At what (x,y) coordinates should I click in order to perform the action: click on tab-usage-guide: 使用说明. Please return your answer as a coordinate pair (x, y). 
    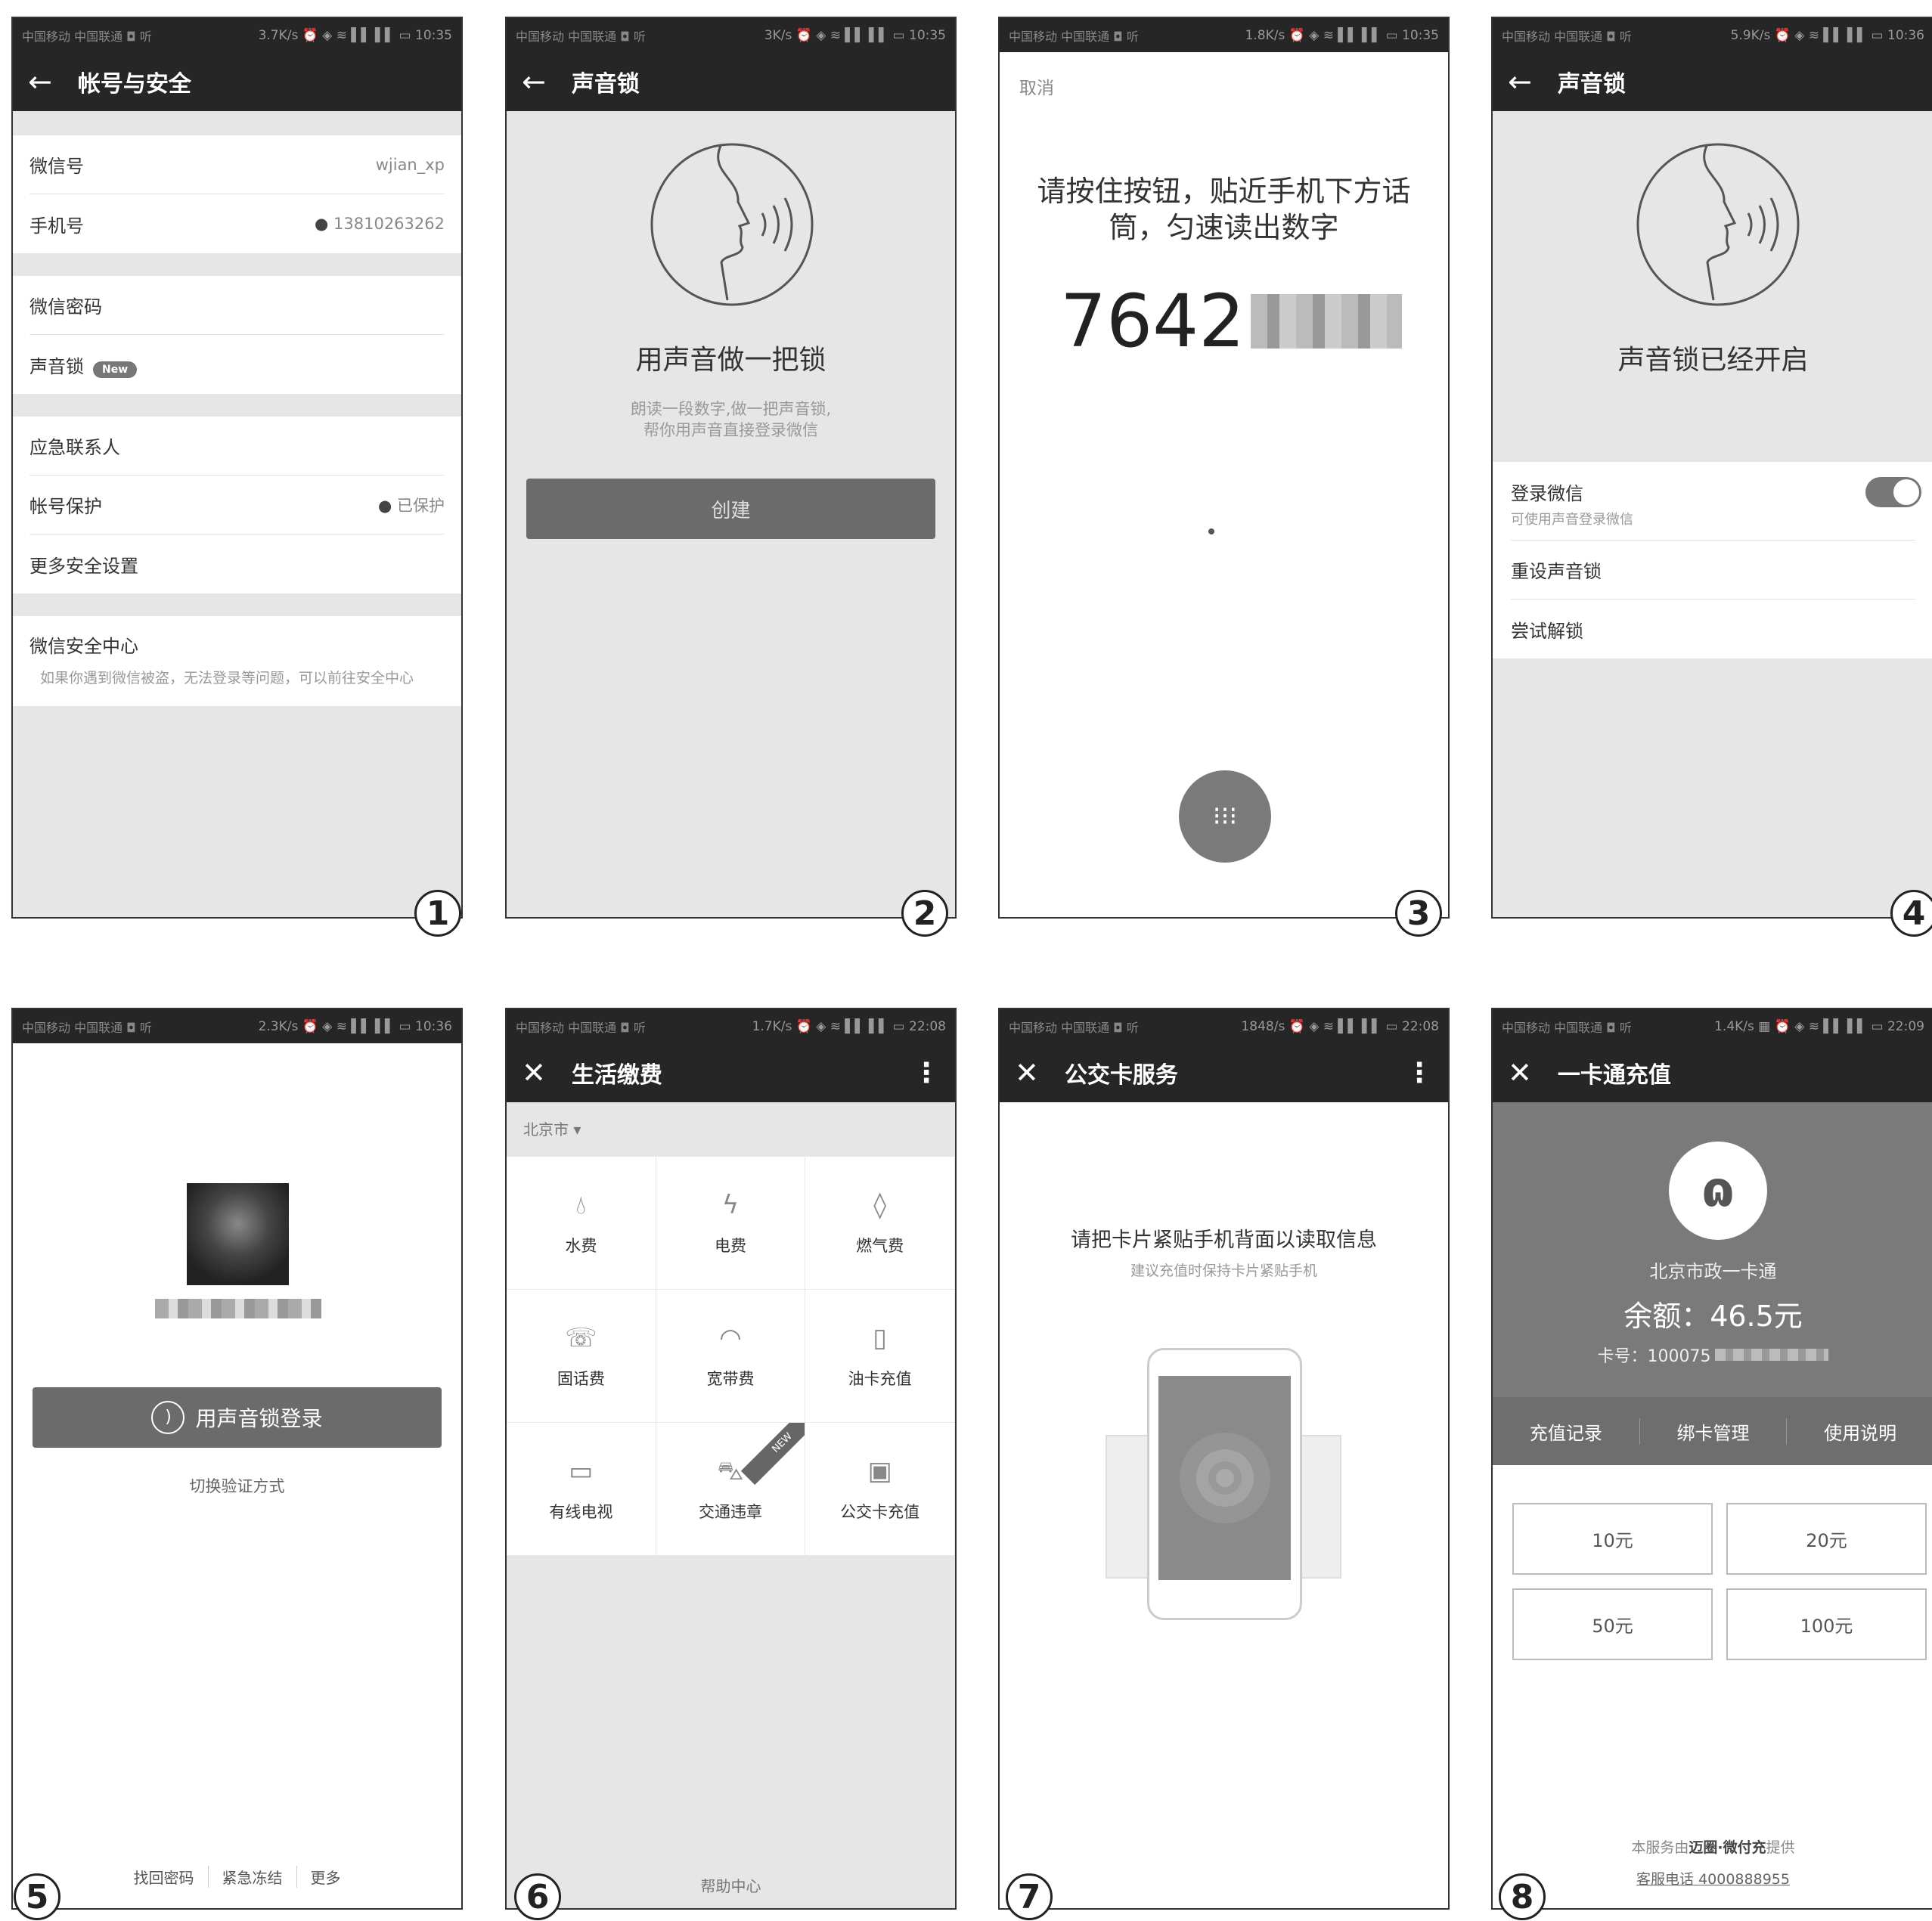
    Looking at the image, I should click on (1860, 1431).